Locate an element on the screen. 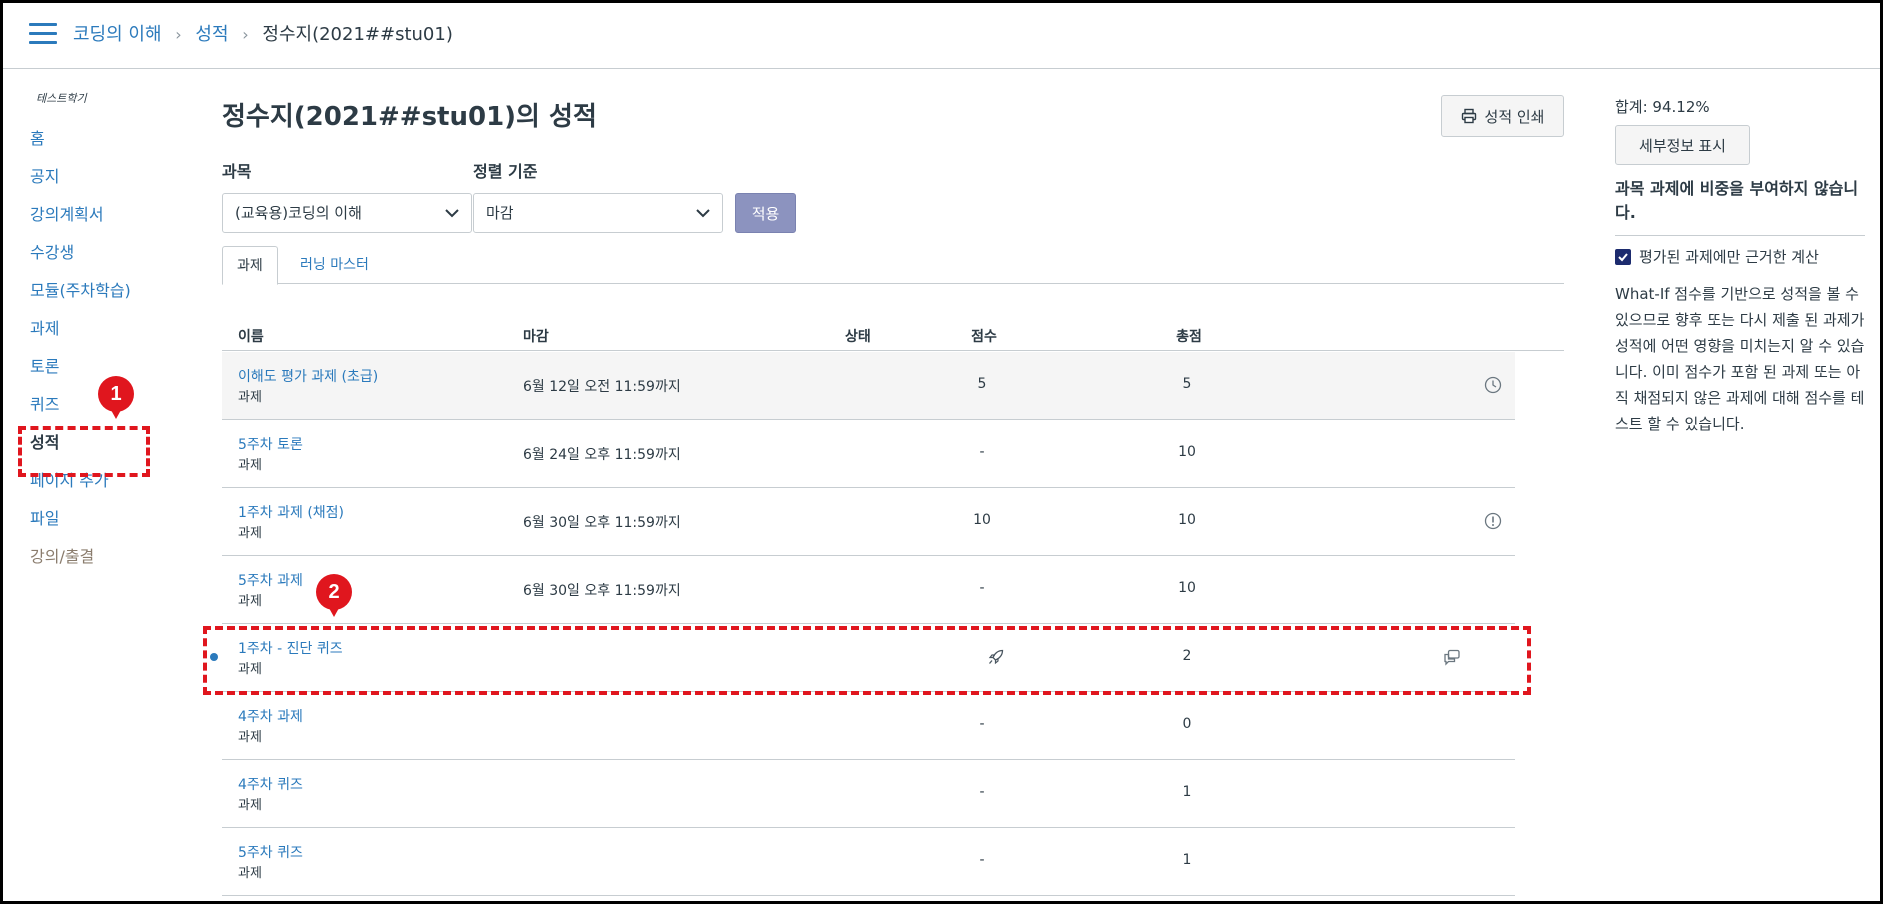 The width and height of the screenshot is (1883, 904). checkbox-checked-icon is located at coordinates (1623, 256).